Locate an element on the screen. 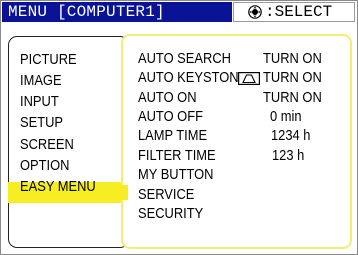 Image resolution: width=358 pixels, height=255 pixels. menu-item-option: OPTION is located at coordinates (44, 166).